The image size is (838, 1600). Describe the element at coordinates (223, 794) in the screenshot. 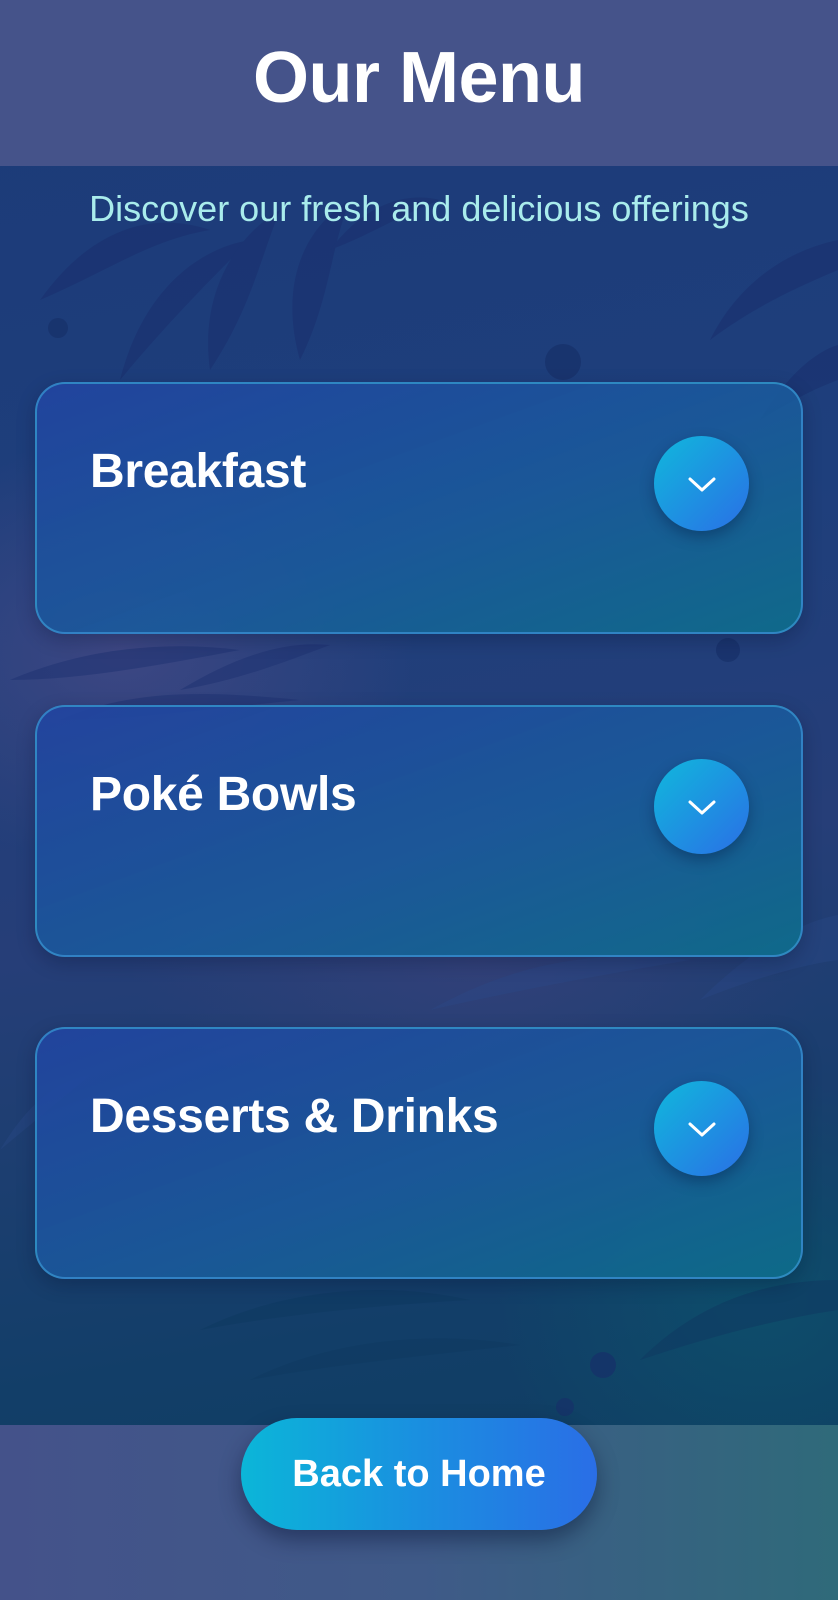

I see `menu-category-title: Poké Bowls` at that location.